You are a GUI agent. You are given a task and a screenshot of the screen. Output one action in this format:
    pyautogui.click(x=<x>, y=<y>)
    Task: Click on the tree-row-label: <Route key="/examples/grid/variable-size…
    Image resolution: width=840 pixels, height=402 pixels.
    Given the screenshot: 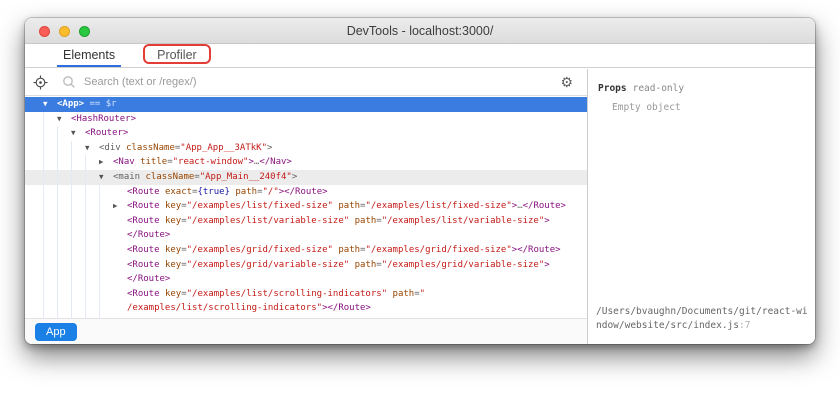 What is the action you would take?
    pyautogui.click(x=338, y=264)
    